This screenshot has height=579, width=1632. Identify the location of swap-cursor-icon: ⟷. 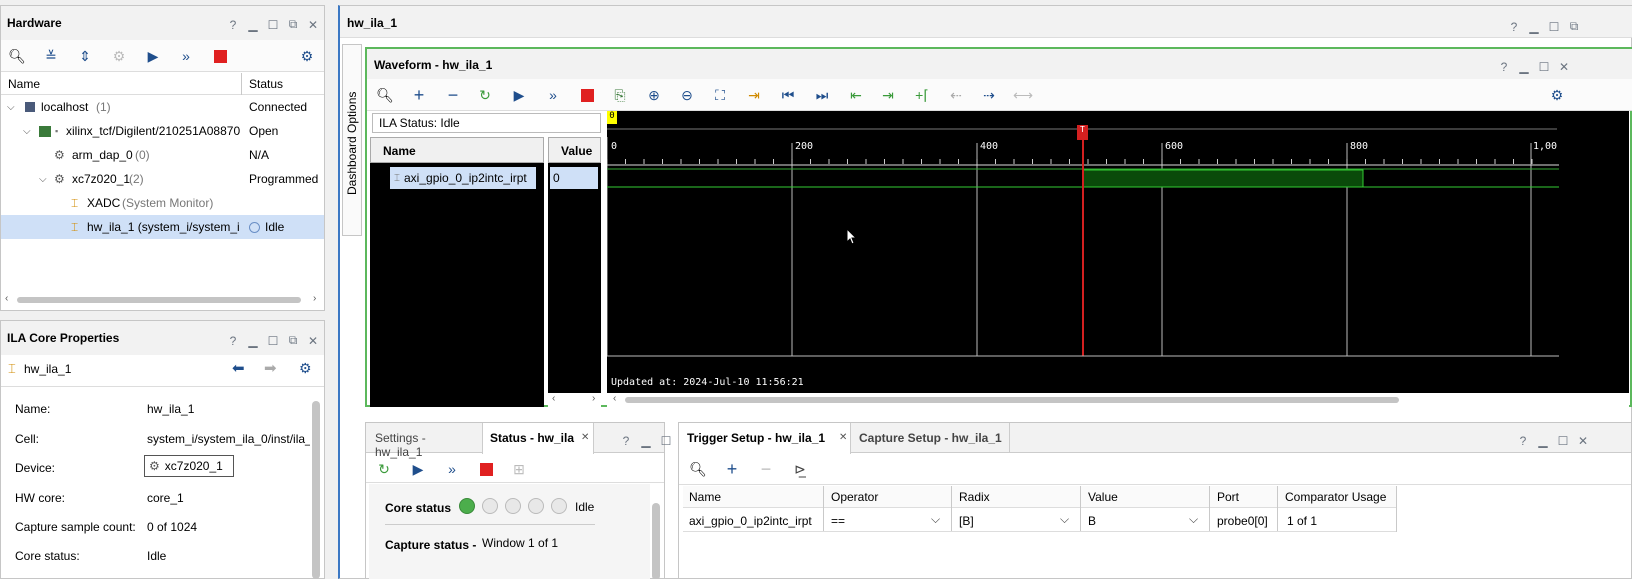
(1023, 95).